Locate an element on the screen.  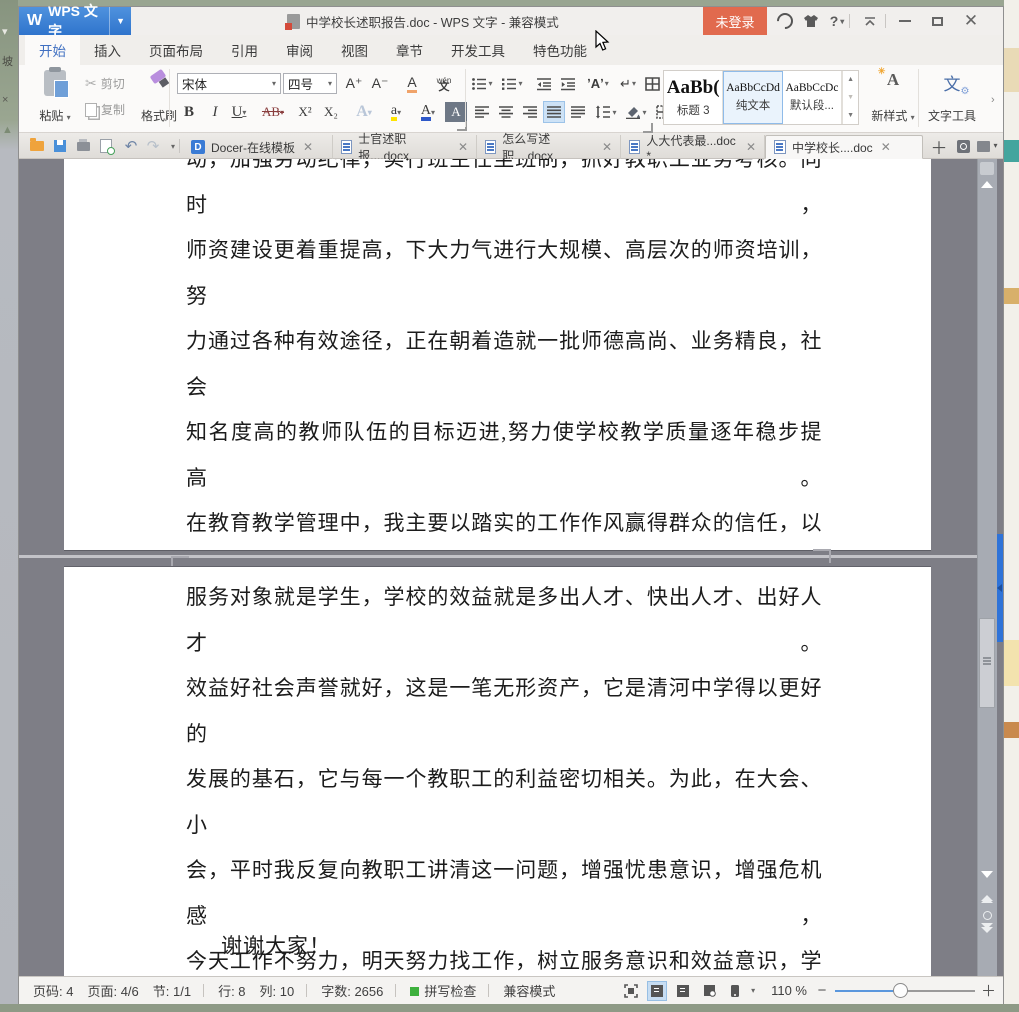
minimize-icon is located at coordinates (905, 21).